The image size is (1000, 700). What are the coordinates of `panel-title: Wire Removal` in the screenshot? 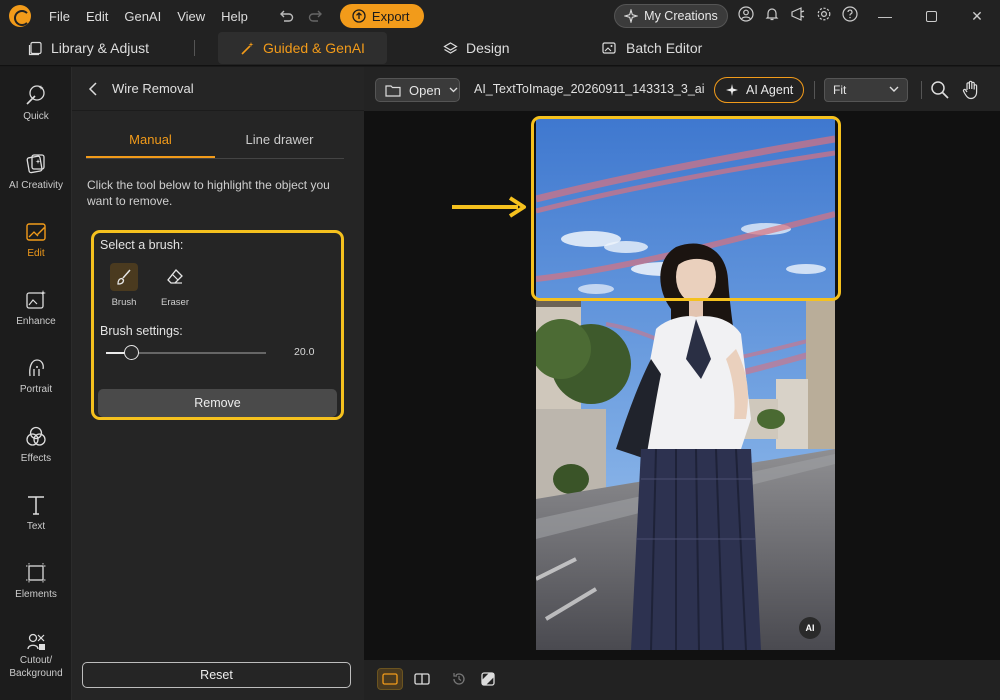 It's located at (153, 88).